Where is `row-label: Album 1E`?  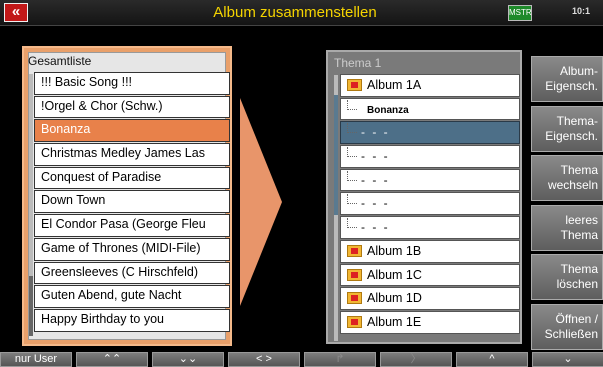
row-label: Album 1E is located at coordinates (394, 321).